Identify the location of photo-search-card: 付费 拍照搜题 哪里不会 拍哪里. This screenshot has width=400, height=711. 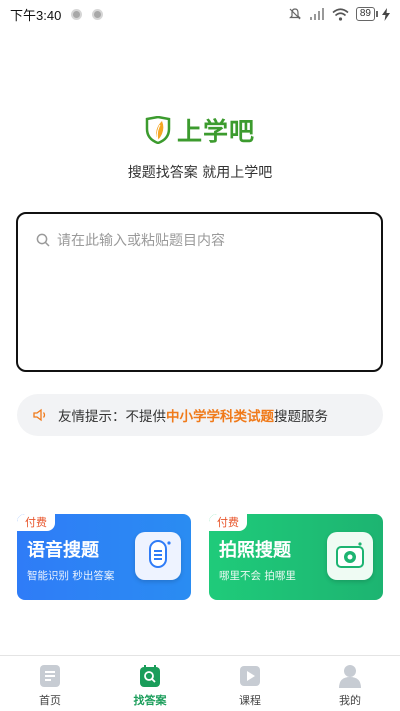
(296, 557).